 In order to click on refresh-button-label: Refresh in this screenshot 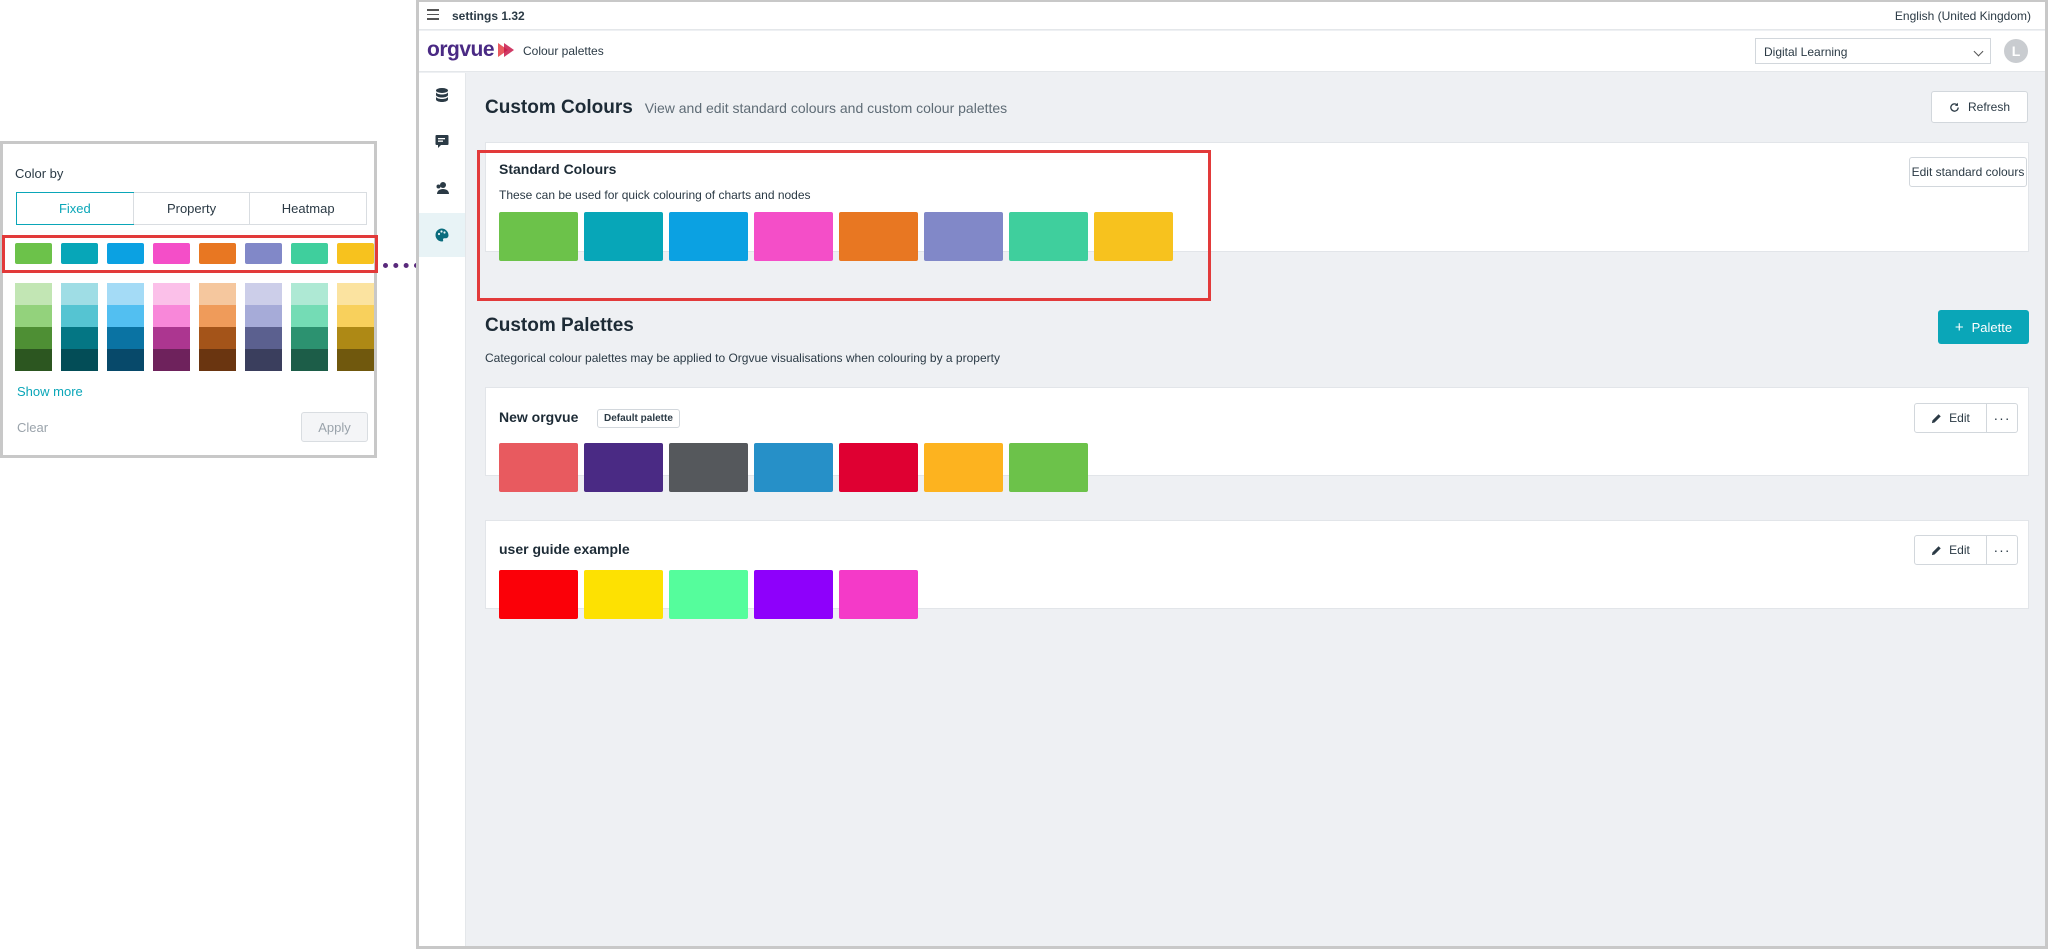, I will do `click(1989, 107)`.